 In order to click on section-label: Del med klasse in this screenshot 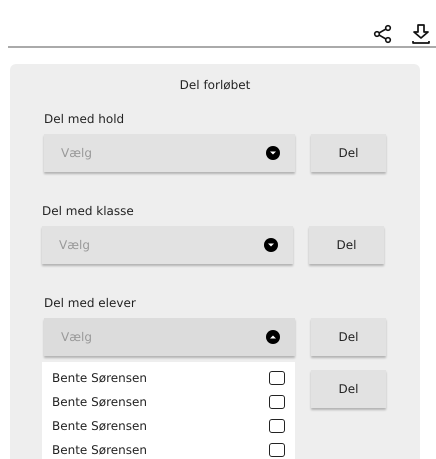, I will do `click(88, 211)`.